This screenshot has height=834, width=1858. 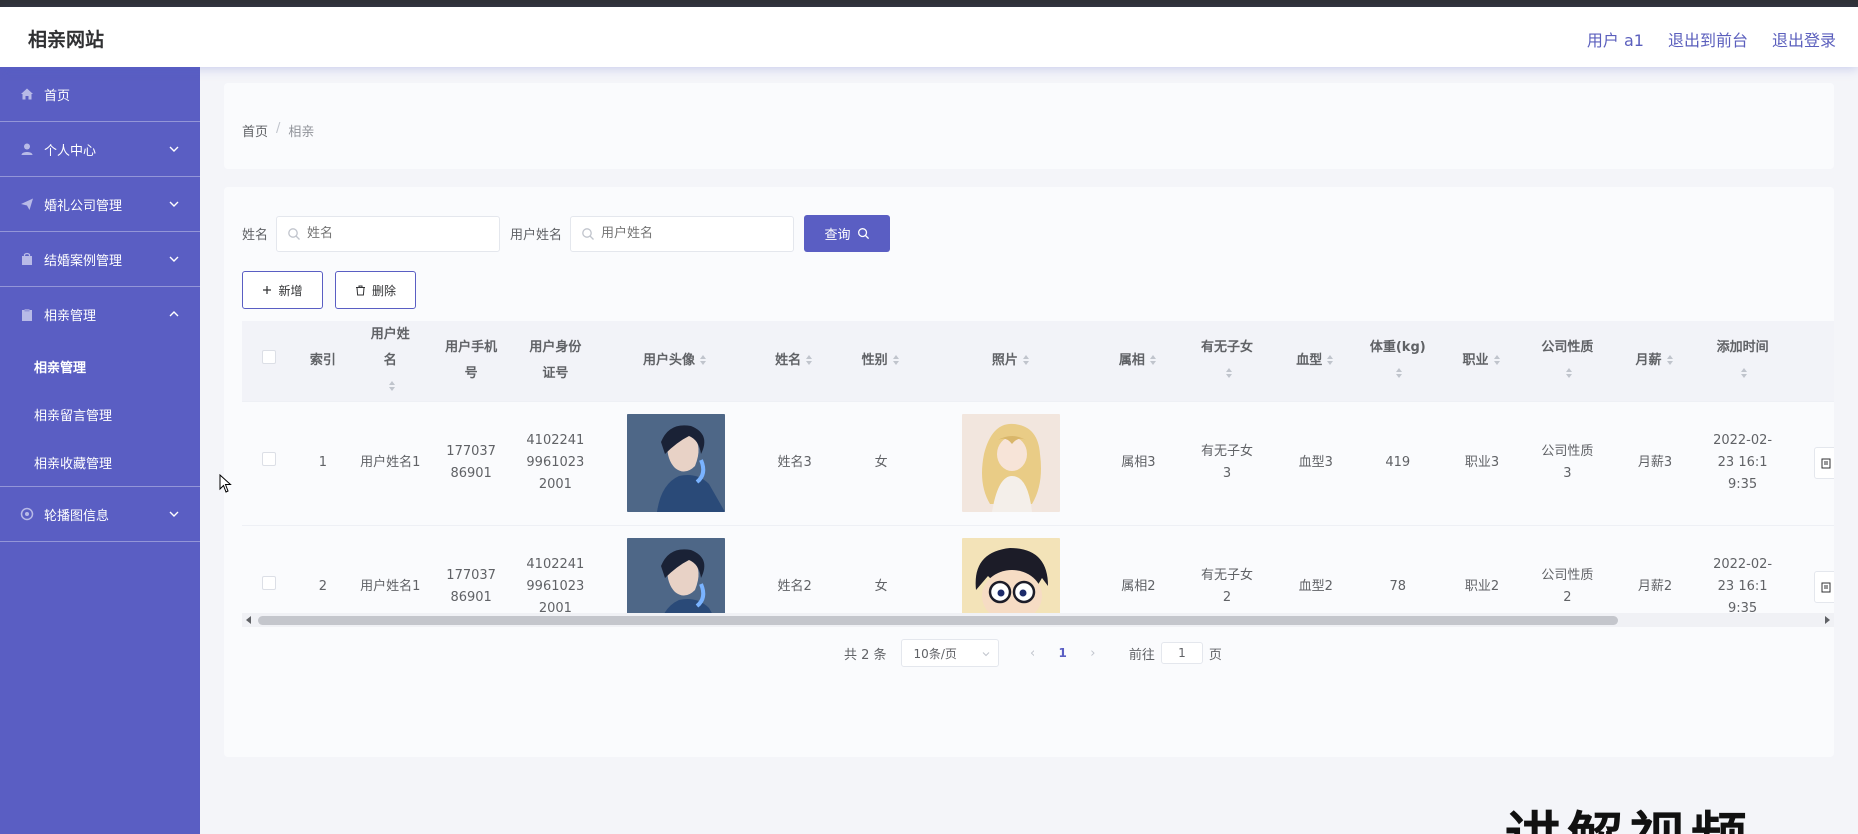 What do you see at coordinates (1398, 361) in the screenshot?
I see `column-header: 体重(kg)` at bounding box center [1398, 361].